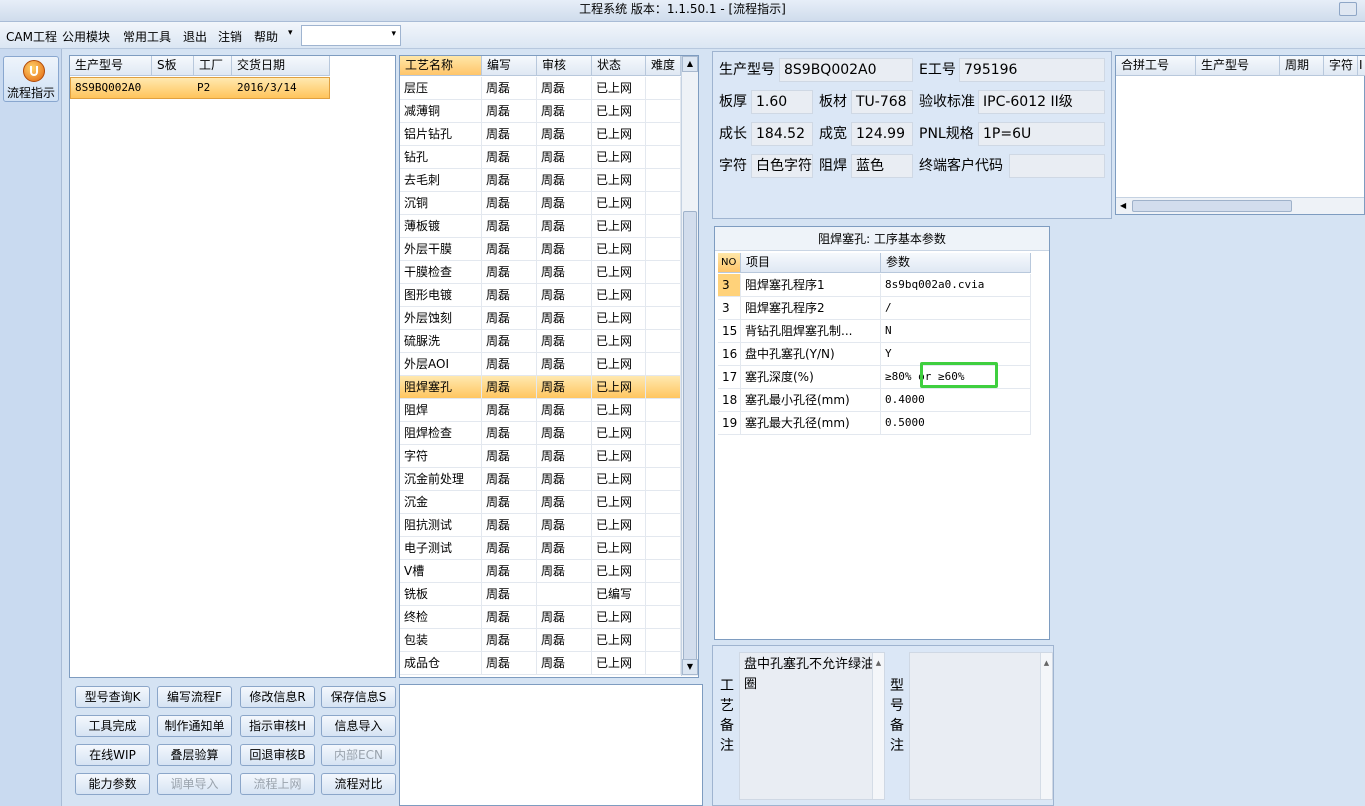 The width and height of the screenshot is (1365, 806). Describe the element at coordinates (112, 726) in the screenshot. I see `action-button-1-0: 工具完成` at that location.